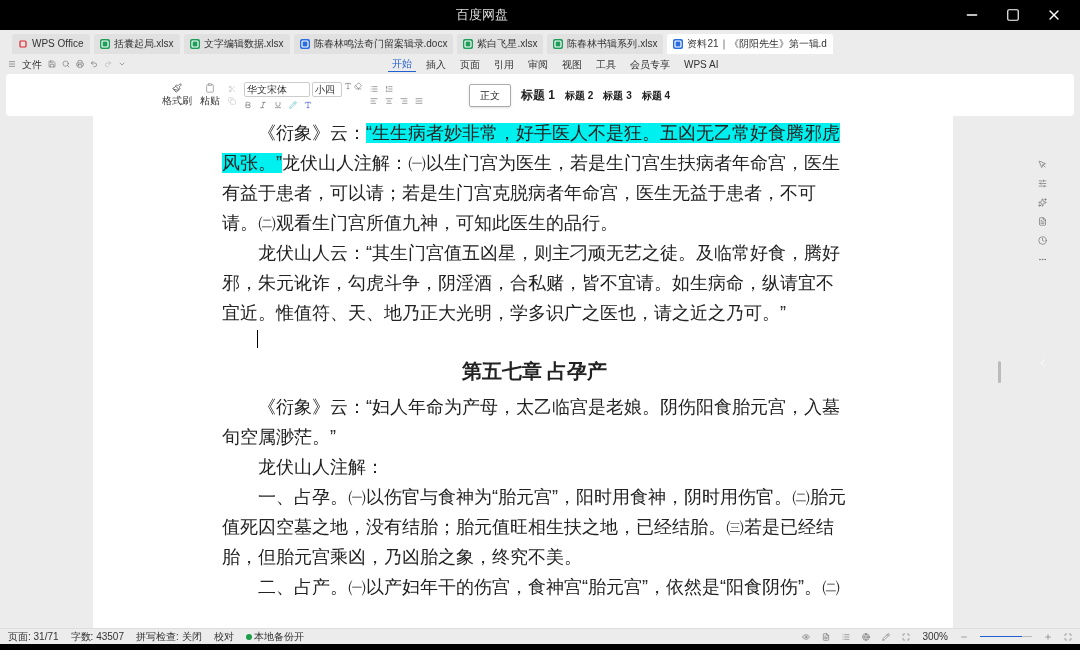 Image resolution: width=1080 pixels, height=650 pixels. Describe the element at coordinates (223, 636) in the screenshot. I see `proofread-button: 校对` at that location.